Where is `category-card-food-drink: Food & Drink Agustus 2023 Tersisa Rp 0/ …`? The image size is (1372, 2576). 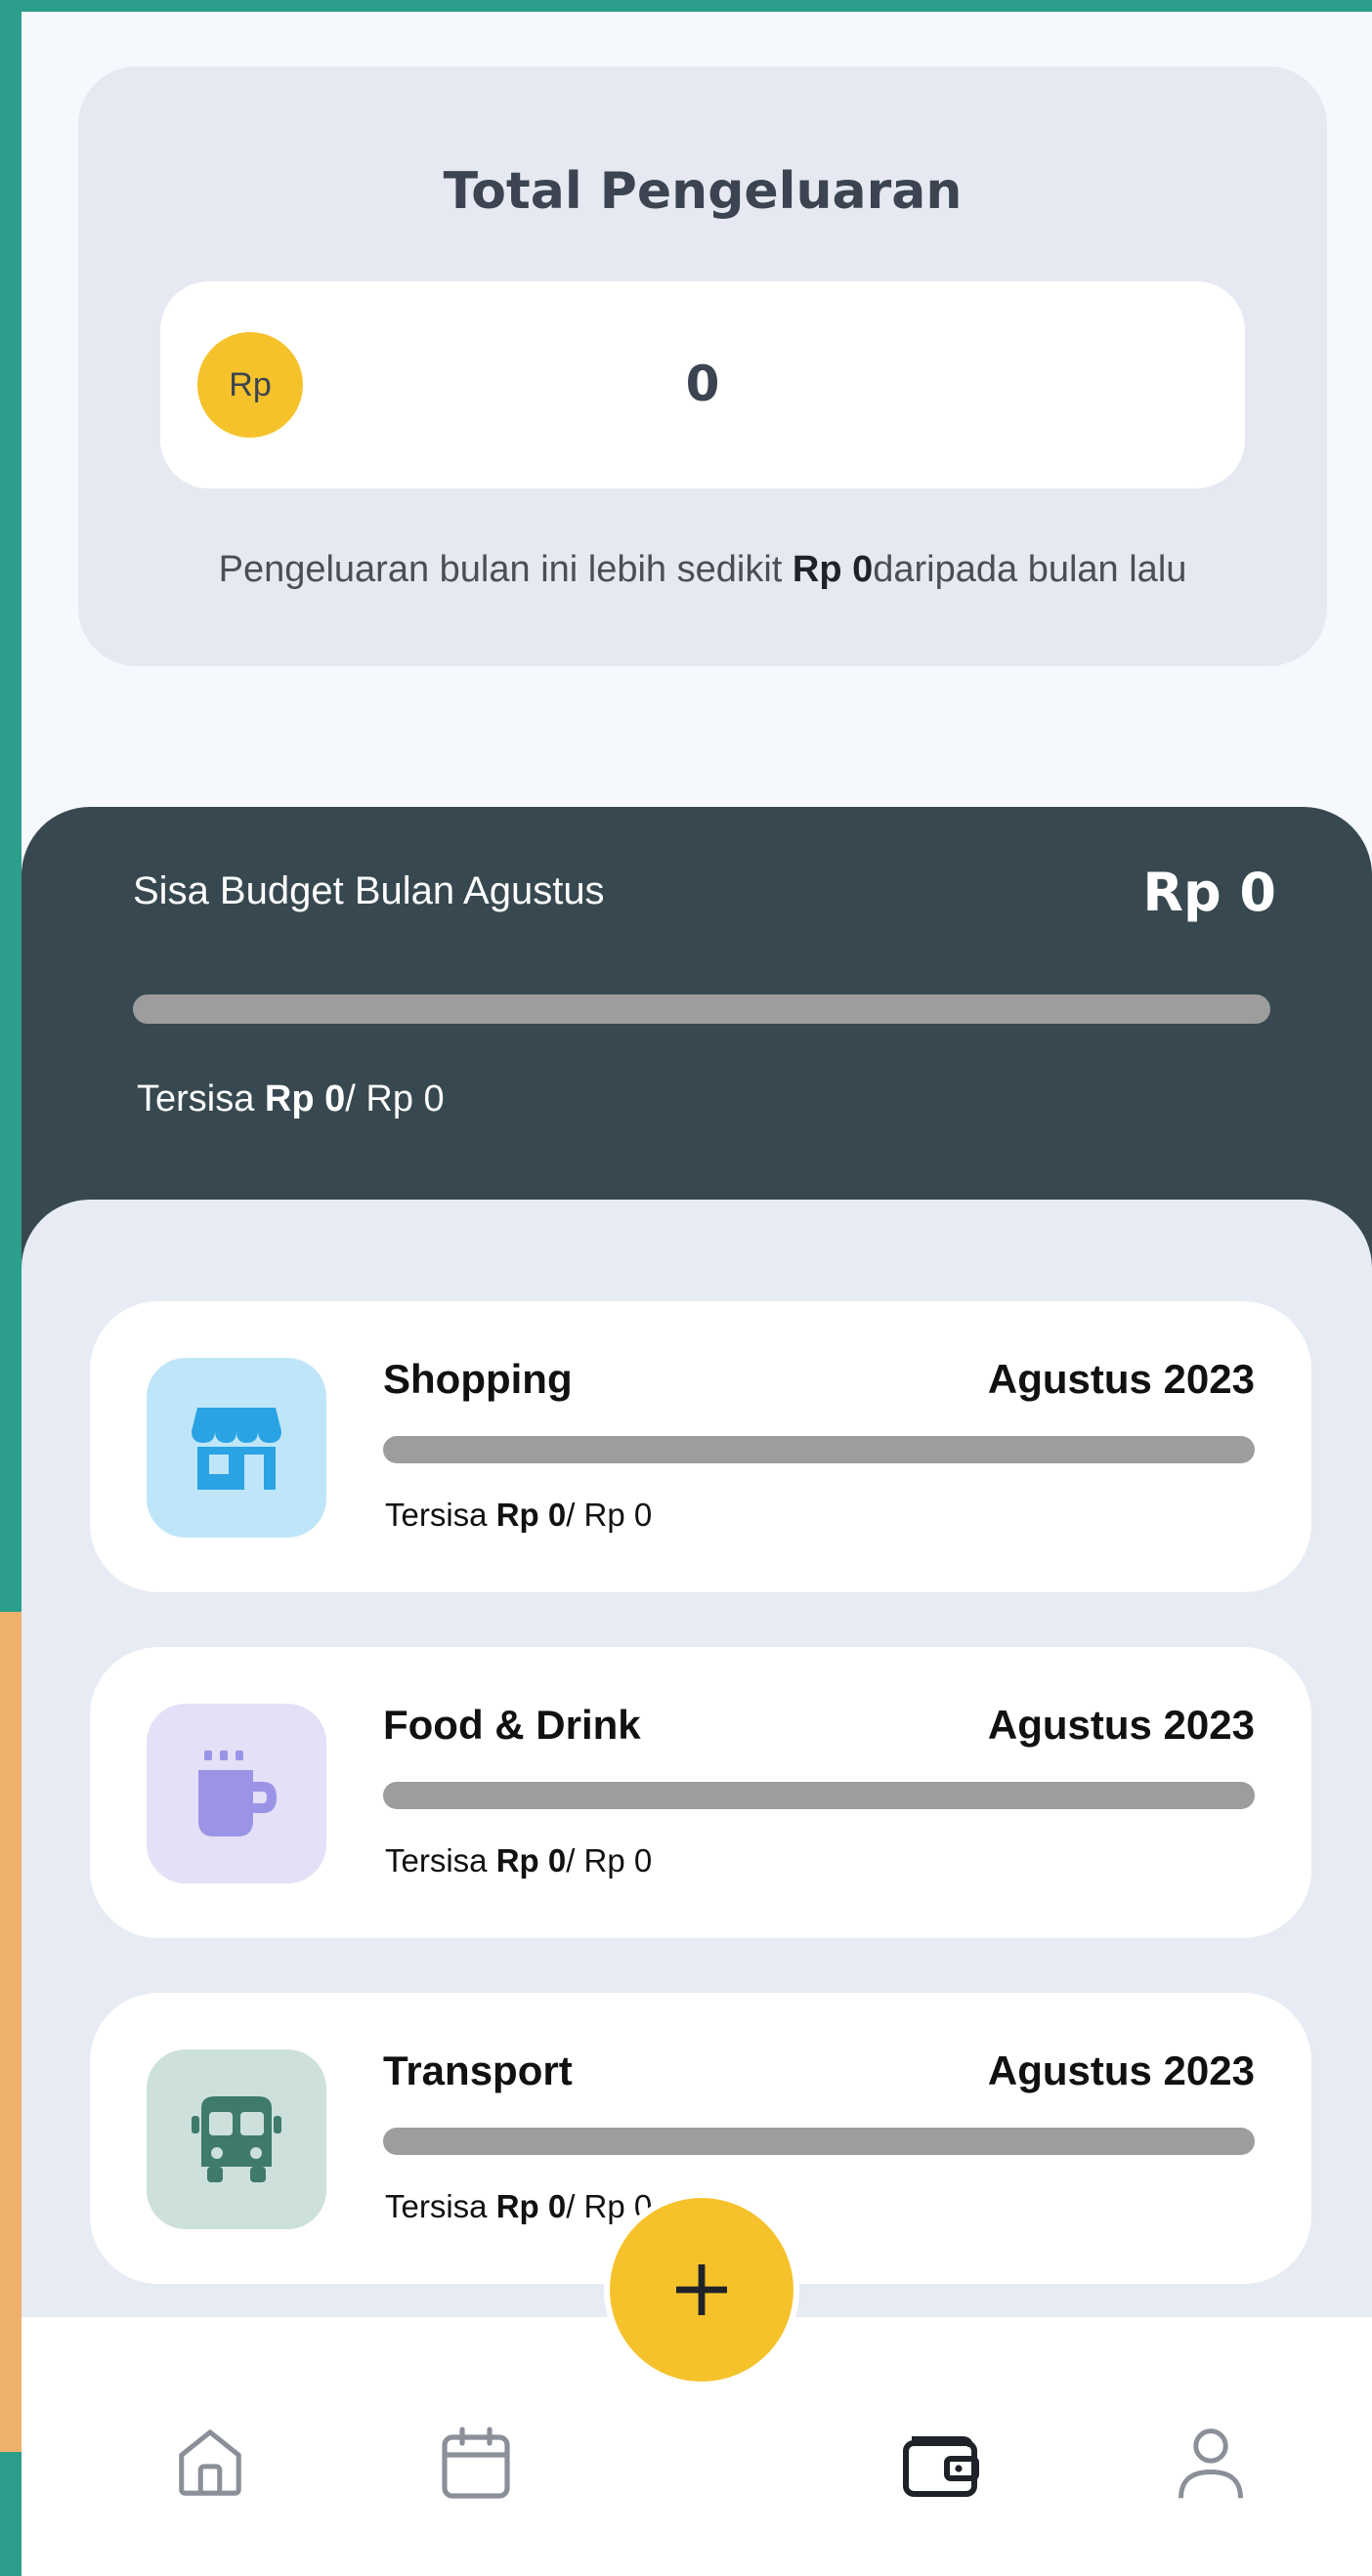 category-card-food-drink: Food & Drink Agustus 2023 Tersisa Rp 0/ … is located at coordinates (700, 1792).